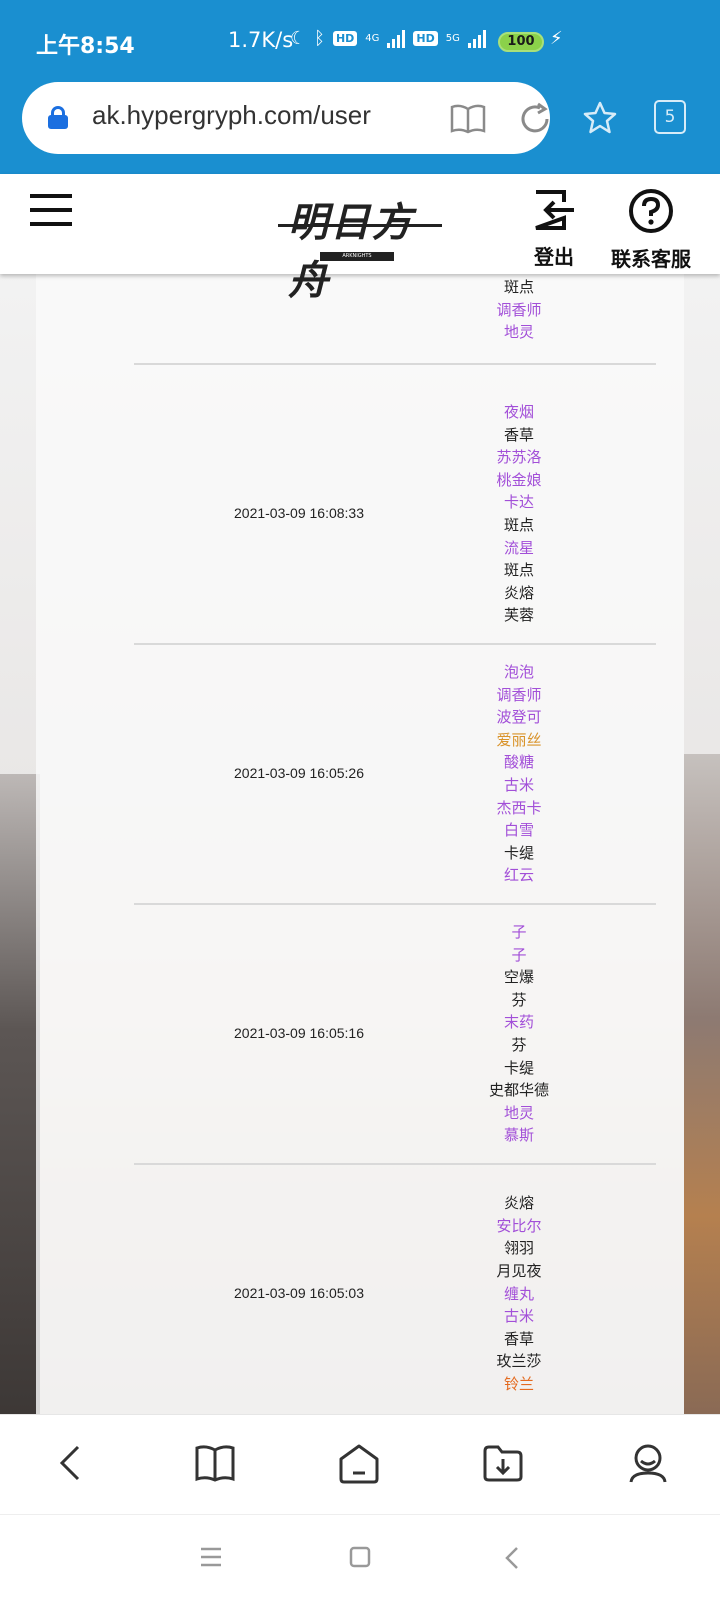 The width and height of the screenshot is (720, 1600). Describe the element at coordinates (85, 46) in the screenshot. I see `status-time: 上午8:54` at that location.